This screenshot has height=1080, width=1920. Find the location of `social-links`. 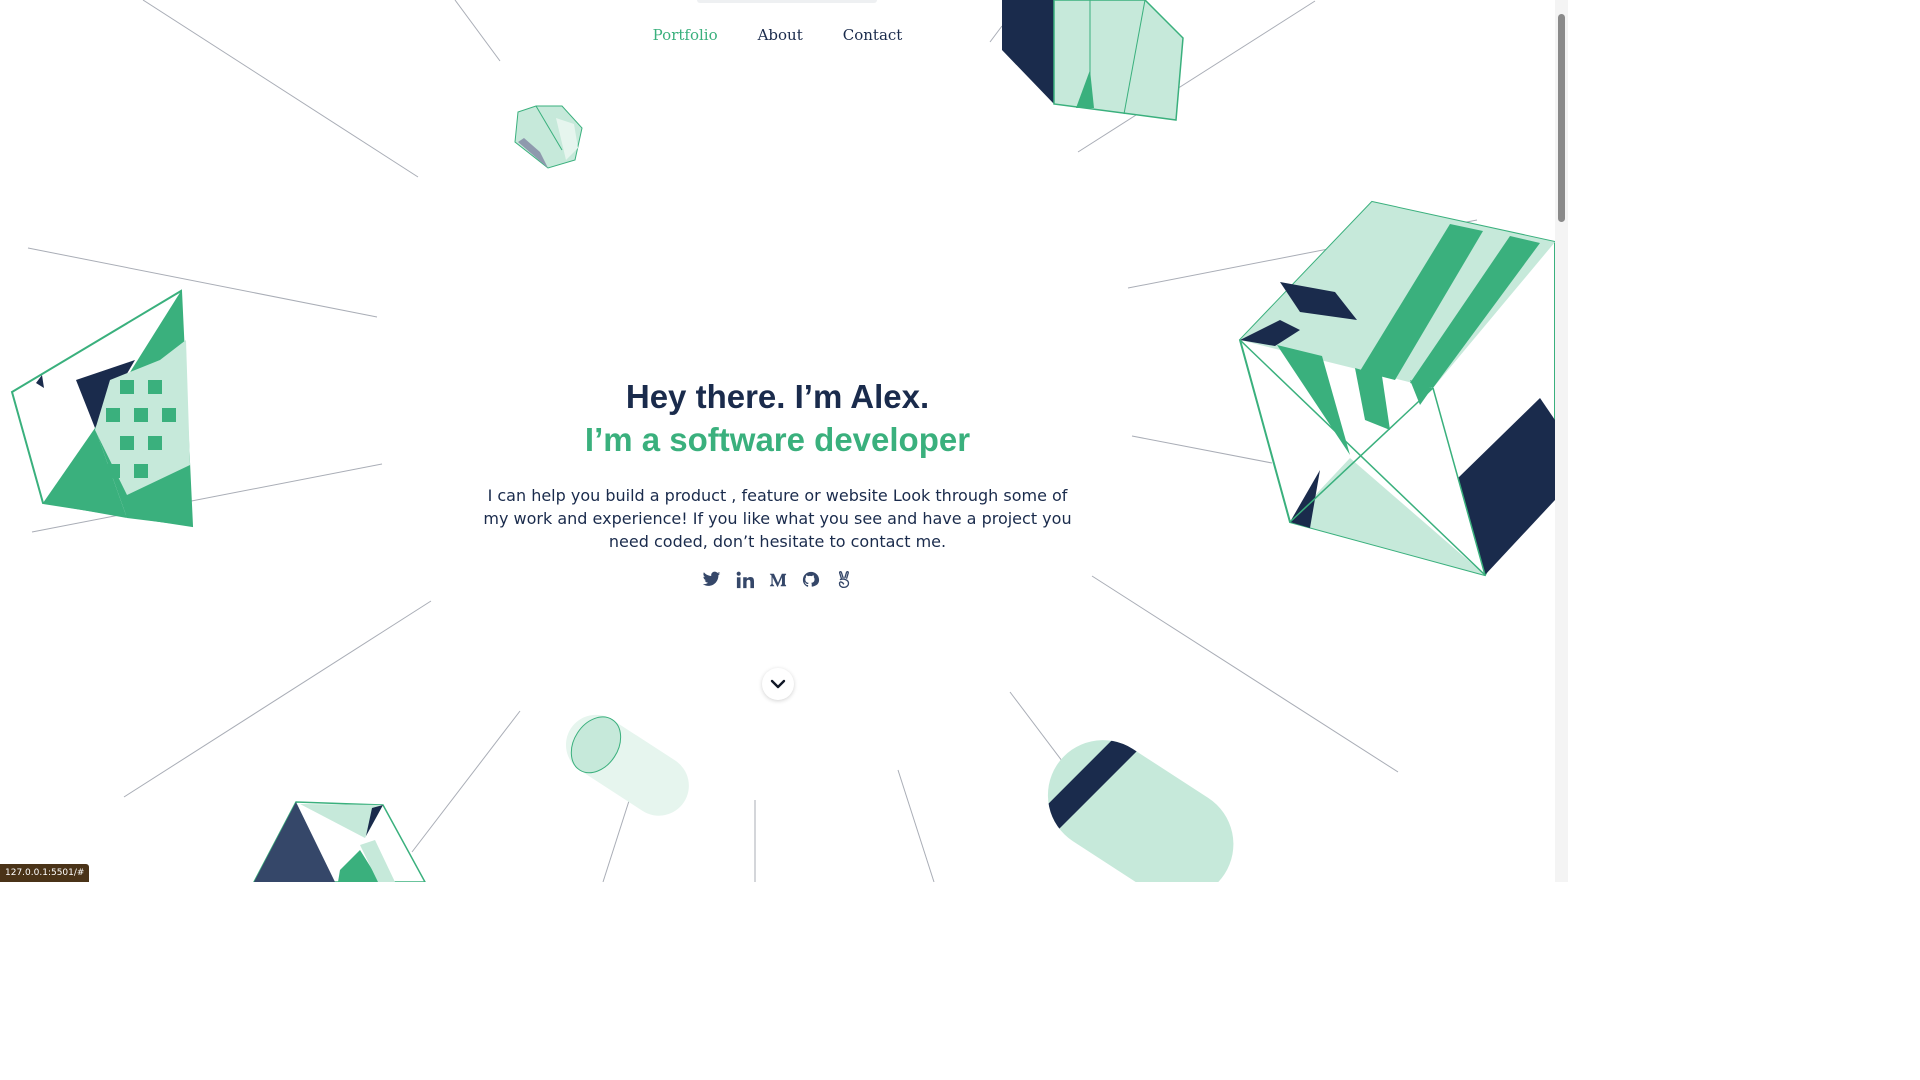

social-links is located at coordinates (777, 579).